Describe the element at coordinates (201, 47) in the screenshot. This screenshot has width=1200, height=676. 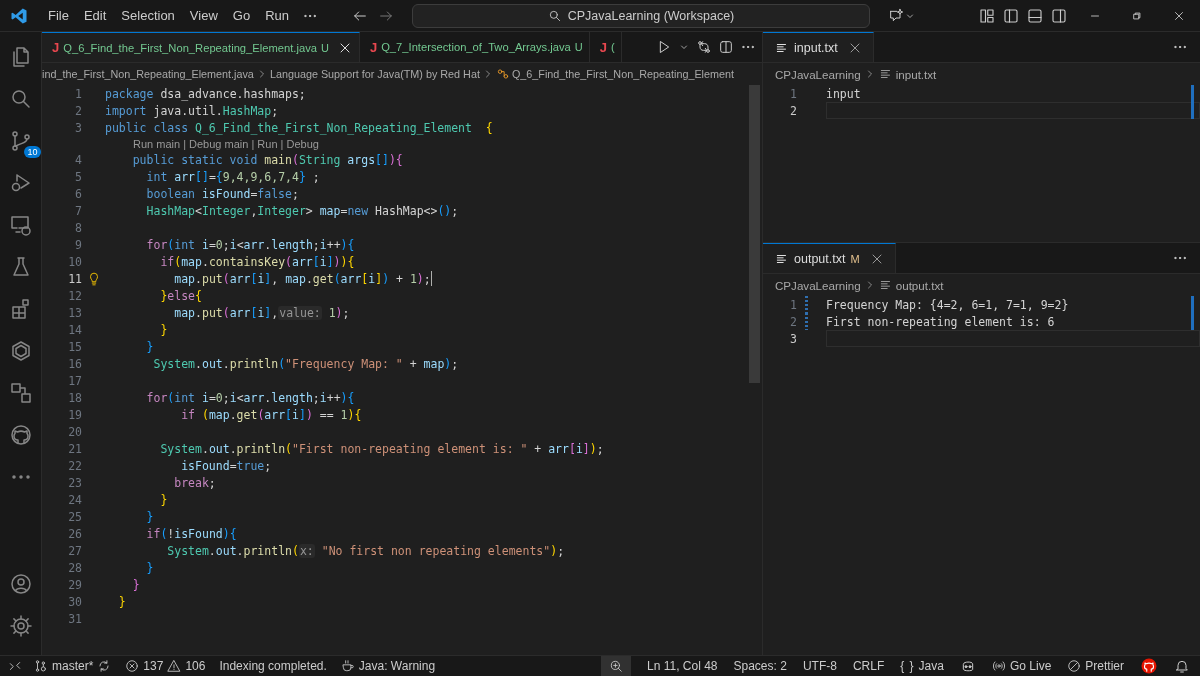
I see `editor-tab: J Q_6_Find_the_First_Non_Repeating_Element.java U` at that location.